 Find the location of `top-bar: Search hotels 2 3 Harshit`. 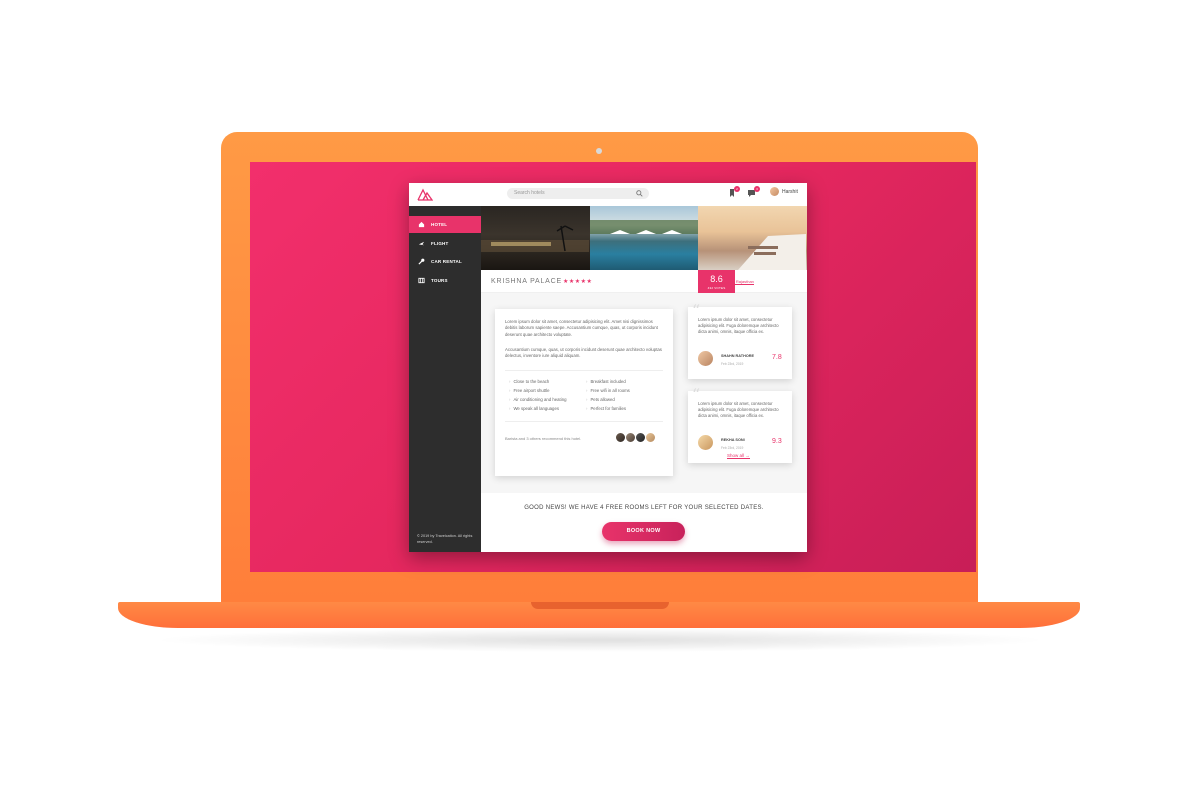

top-bar: Search hotels 2 3 Harshit is located at coordinates (608, 194).